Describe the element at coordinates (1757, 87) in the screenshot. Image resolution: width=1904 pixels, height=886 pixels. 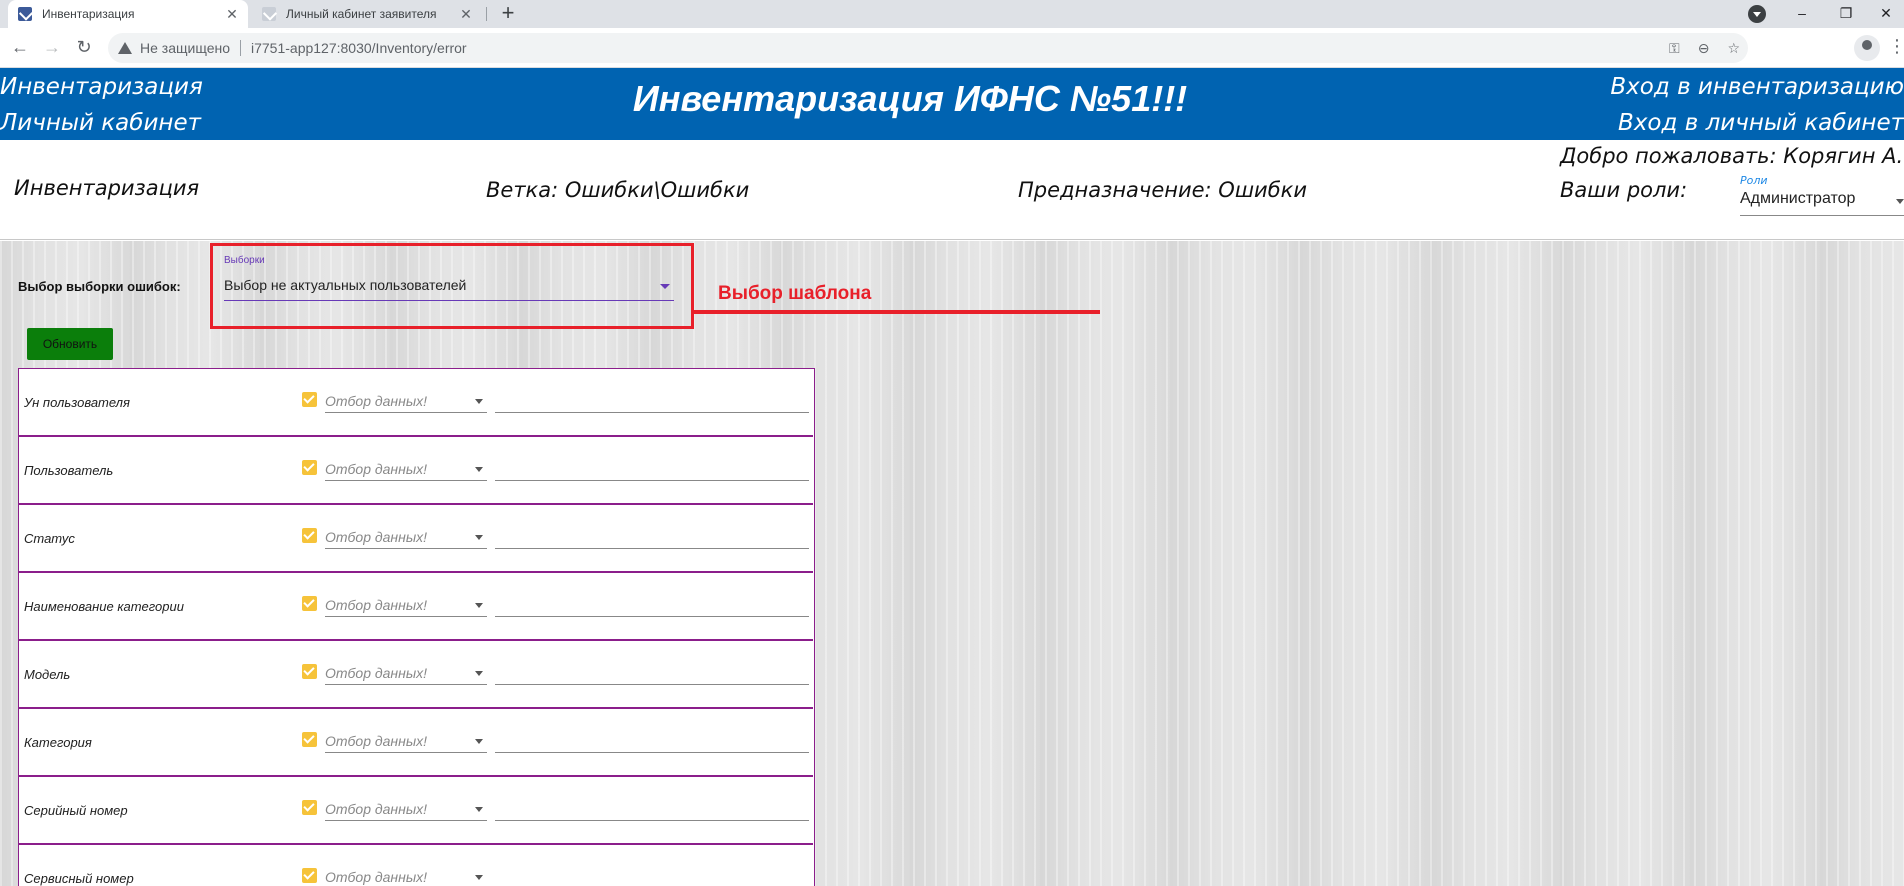
I see `login-inventory-link: Вход в инвентаризацию` at that location.